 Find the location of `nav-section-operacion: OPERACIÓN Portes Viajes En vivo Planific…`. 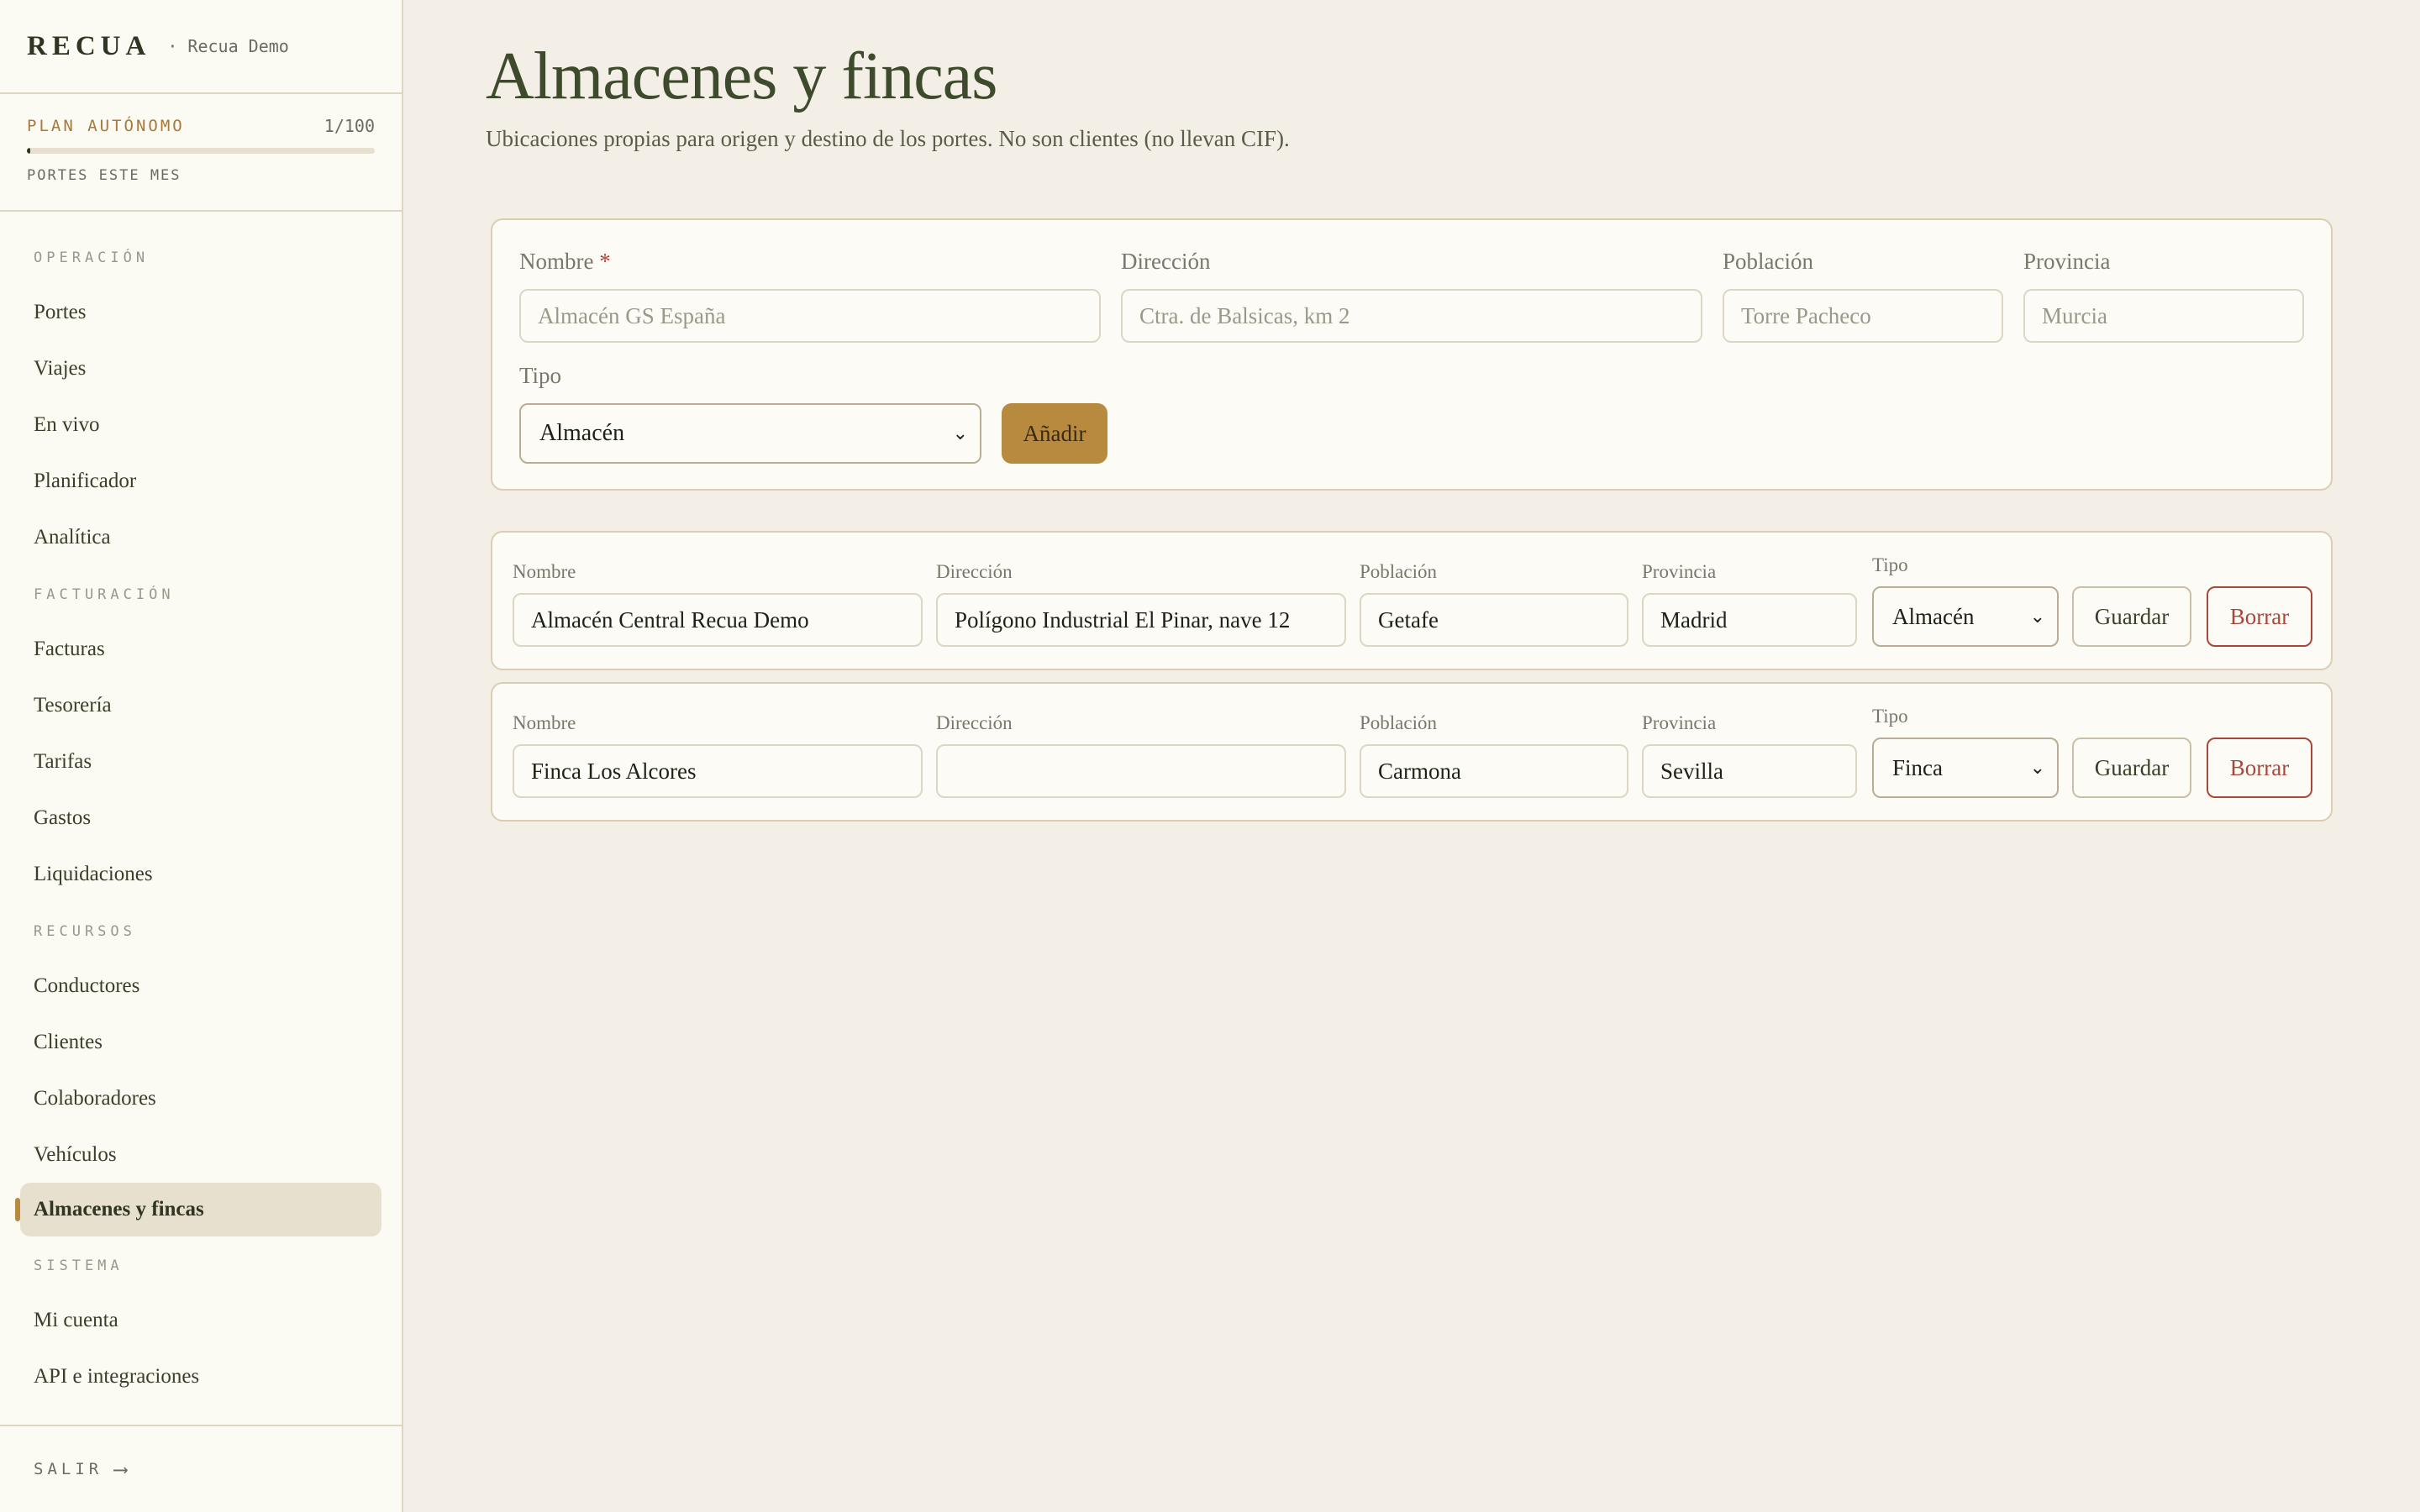

nav-section-operacion: OPERACIÓN Portes Viajes En vivo Planific… is located at coordinates (201, 405).